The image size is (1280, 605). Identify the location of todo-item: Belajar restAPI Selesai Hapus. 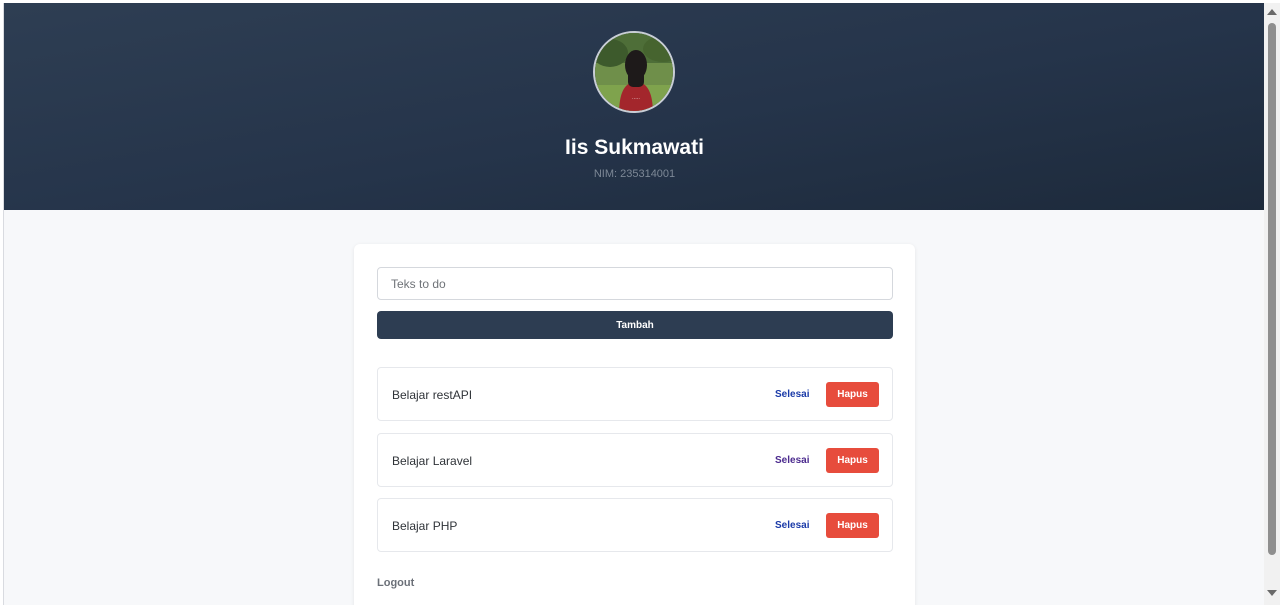
(635, 394).